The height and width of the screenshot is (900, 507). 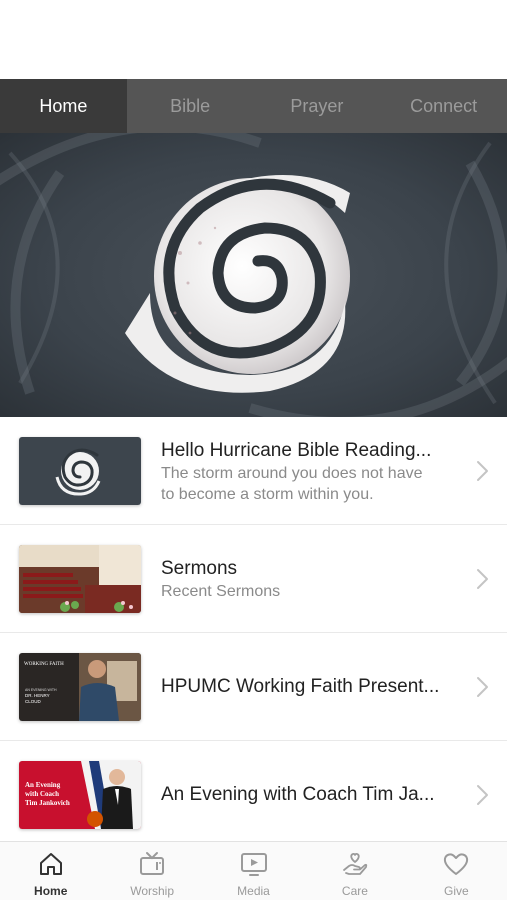 I want to click on nav-give: Give, so click(x=456, y=871).